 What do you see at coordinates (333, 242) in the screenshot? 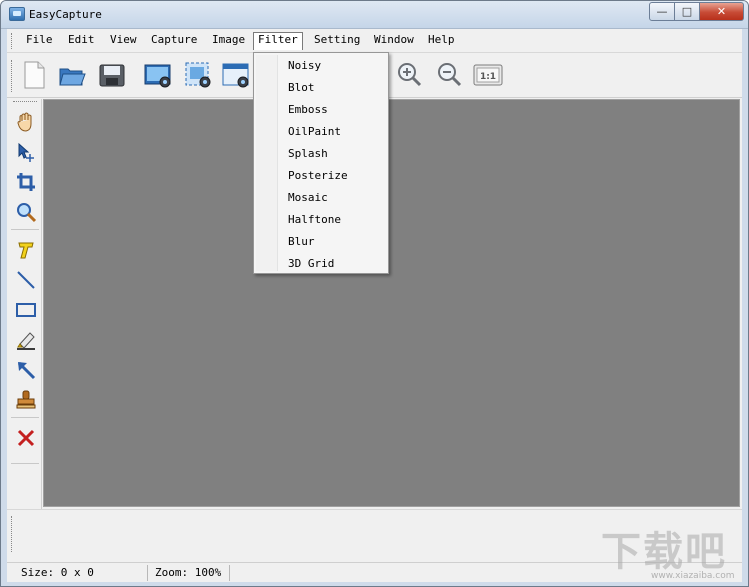
I see `filter-item-blur: Blur` at bounding box center [333, 242].